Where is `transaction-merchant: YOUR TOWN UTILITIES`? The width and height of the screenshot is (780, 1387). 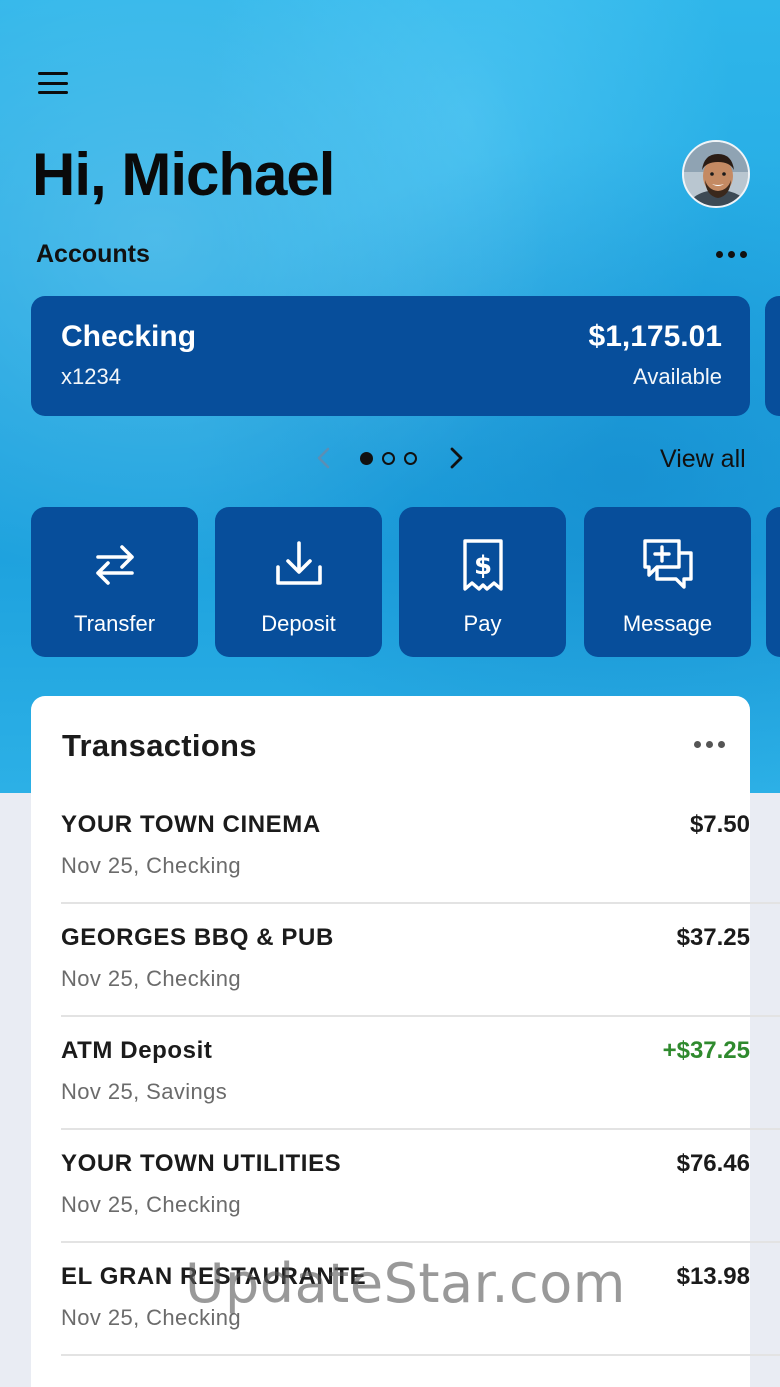
transaction-merchant: YOUR TOWN UTILITIES is located at coordinates (201, 1163).